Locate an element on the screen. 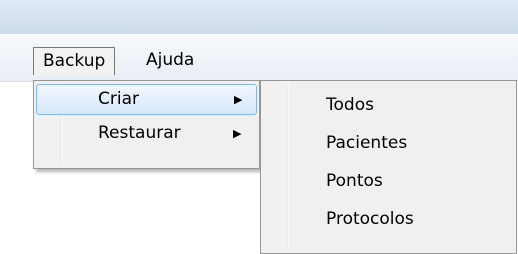 The width and height of the screenshot is (518, 254). submenu-item-pacientes: Pacientes is located at coordinates (388, 143).